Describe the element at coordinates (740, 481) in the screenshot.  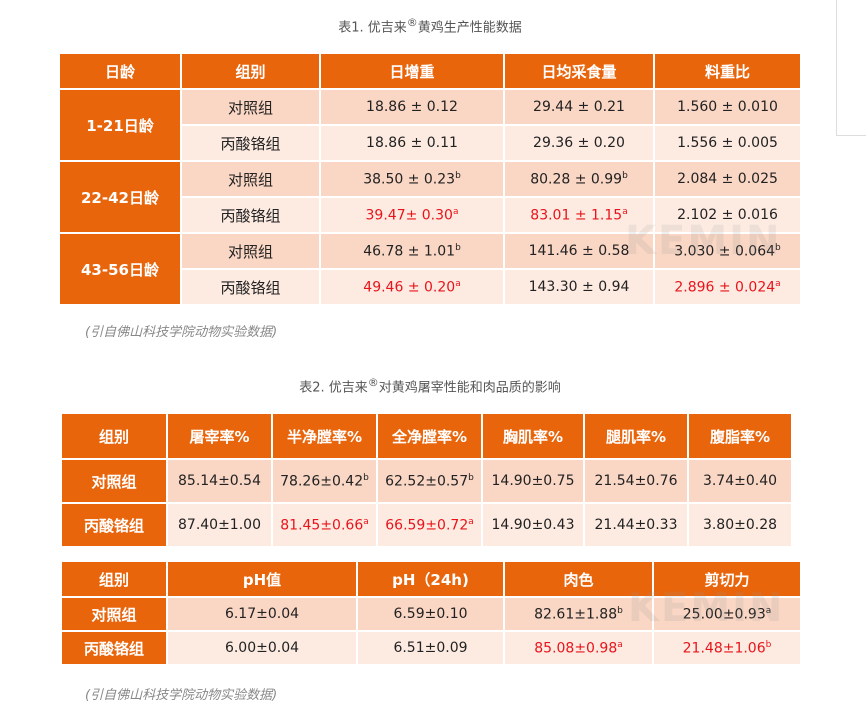
I see `data-cell: 3.74±0.40` at that location.